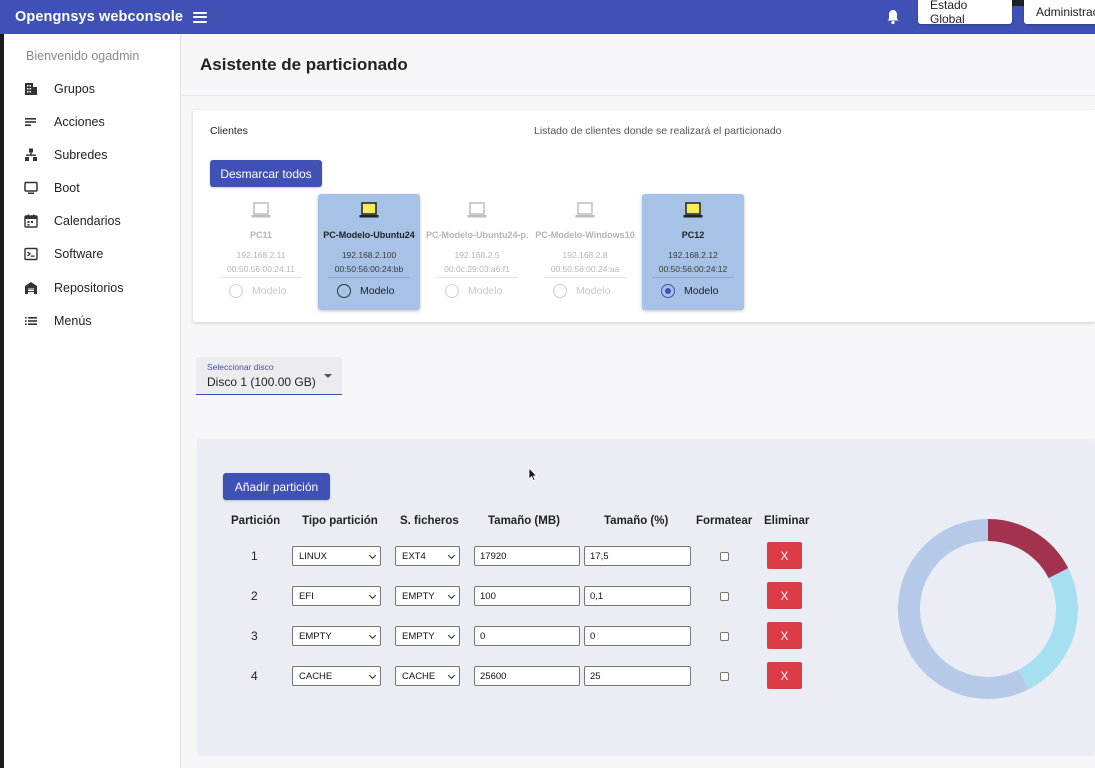 Image resolution: width=1095 pixels, height=768 pixels. What do you see at coordinates (229, 131) in the screenshot?
I see `clients-label: Clientes` at bounding box center [229, 131].